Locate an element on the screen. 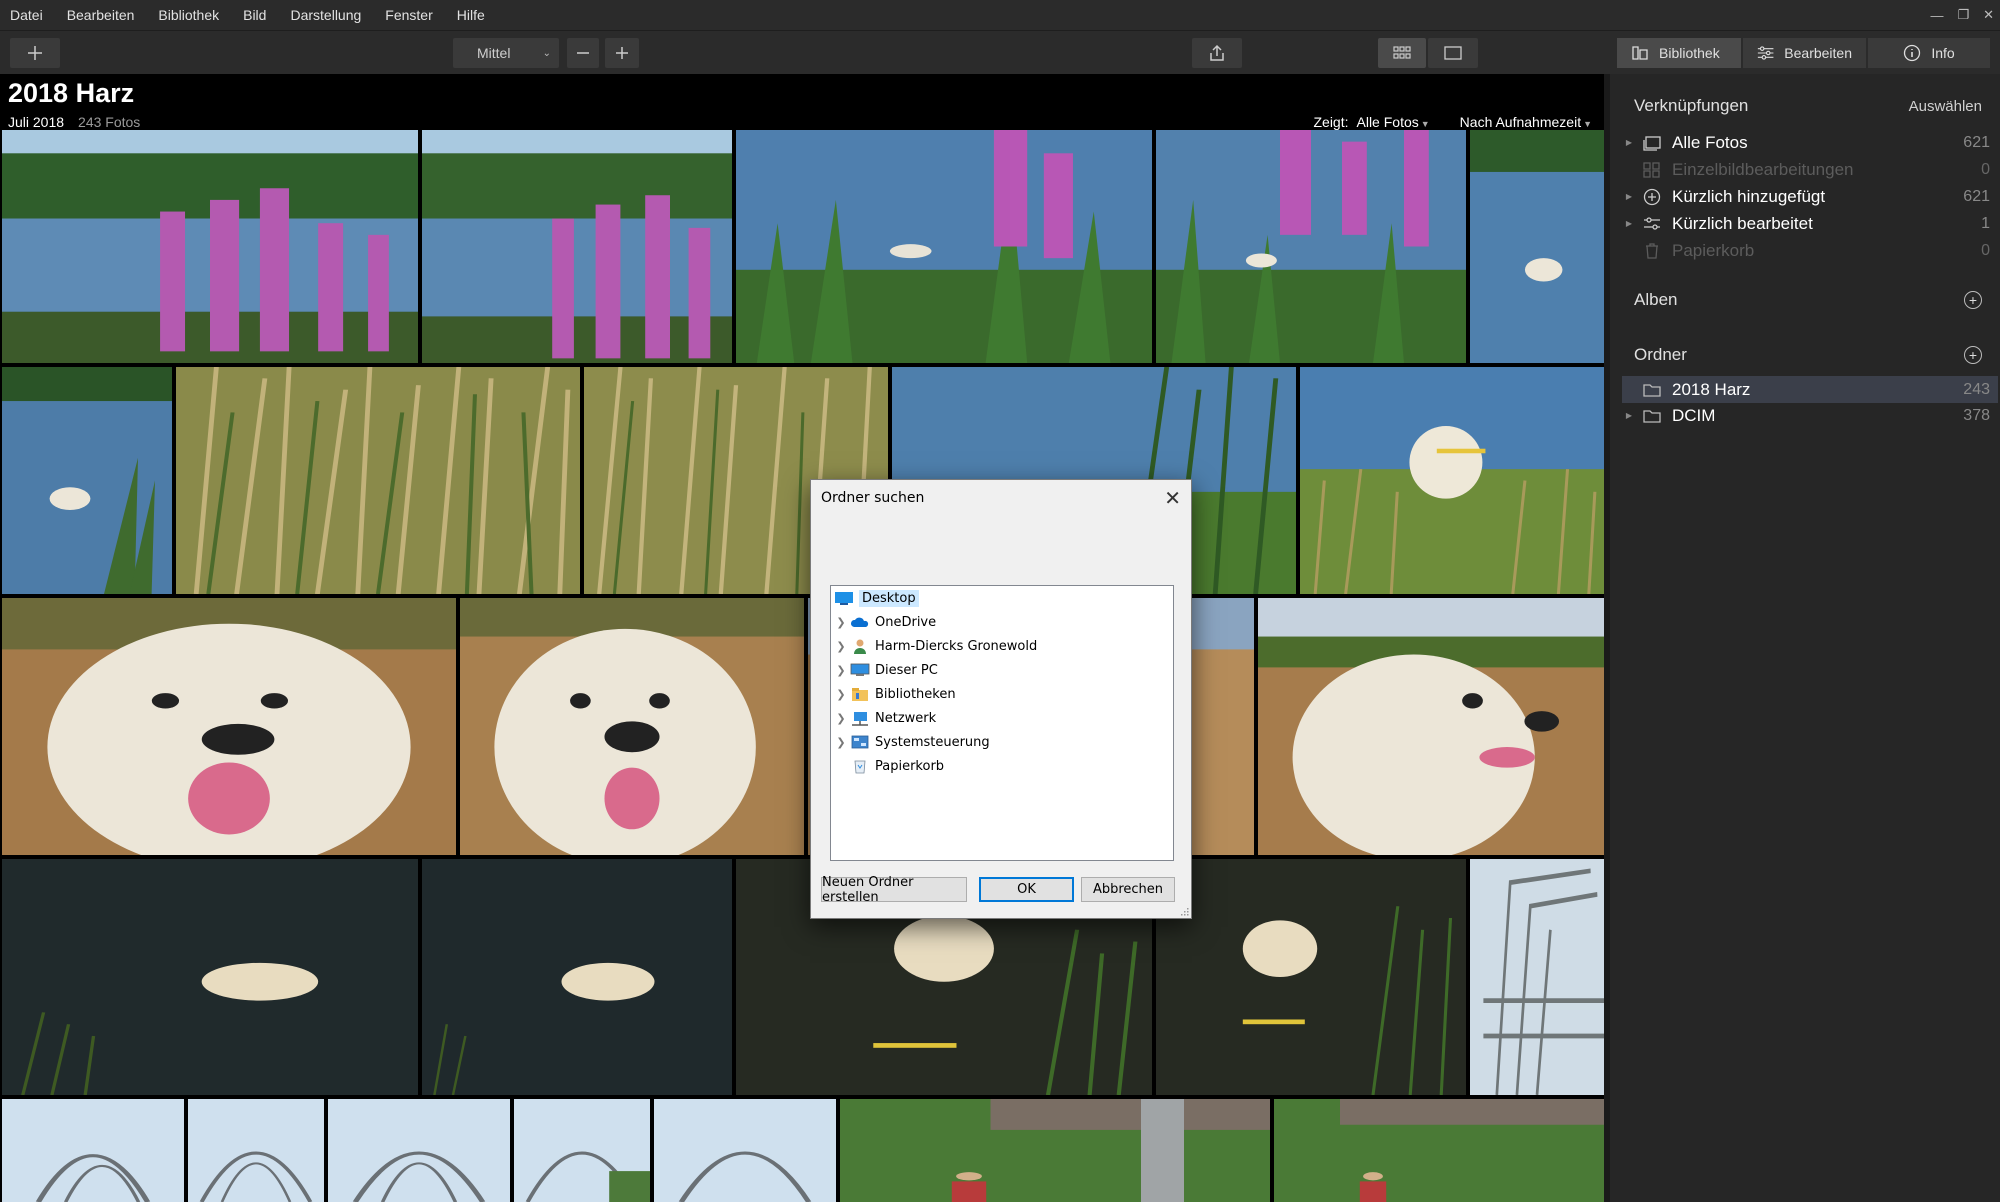 The height and width of the screenshot is (1202, 2000). tree-item-control-panel: ❯ Systemsteuerung is located at coordinates (911, 742).